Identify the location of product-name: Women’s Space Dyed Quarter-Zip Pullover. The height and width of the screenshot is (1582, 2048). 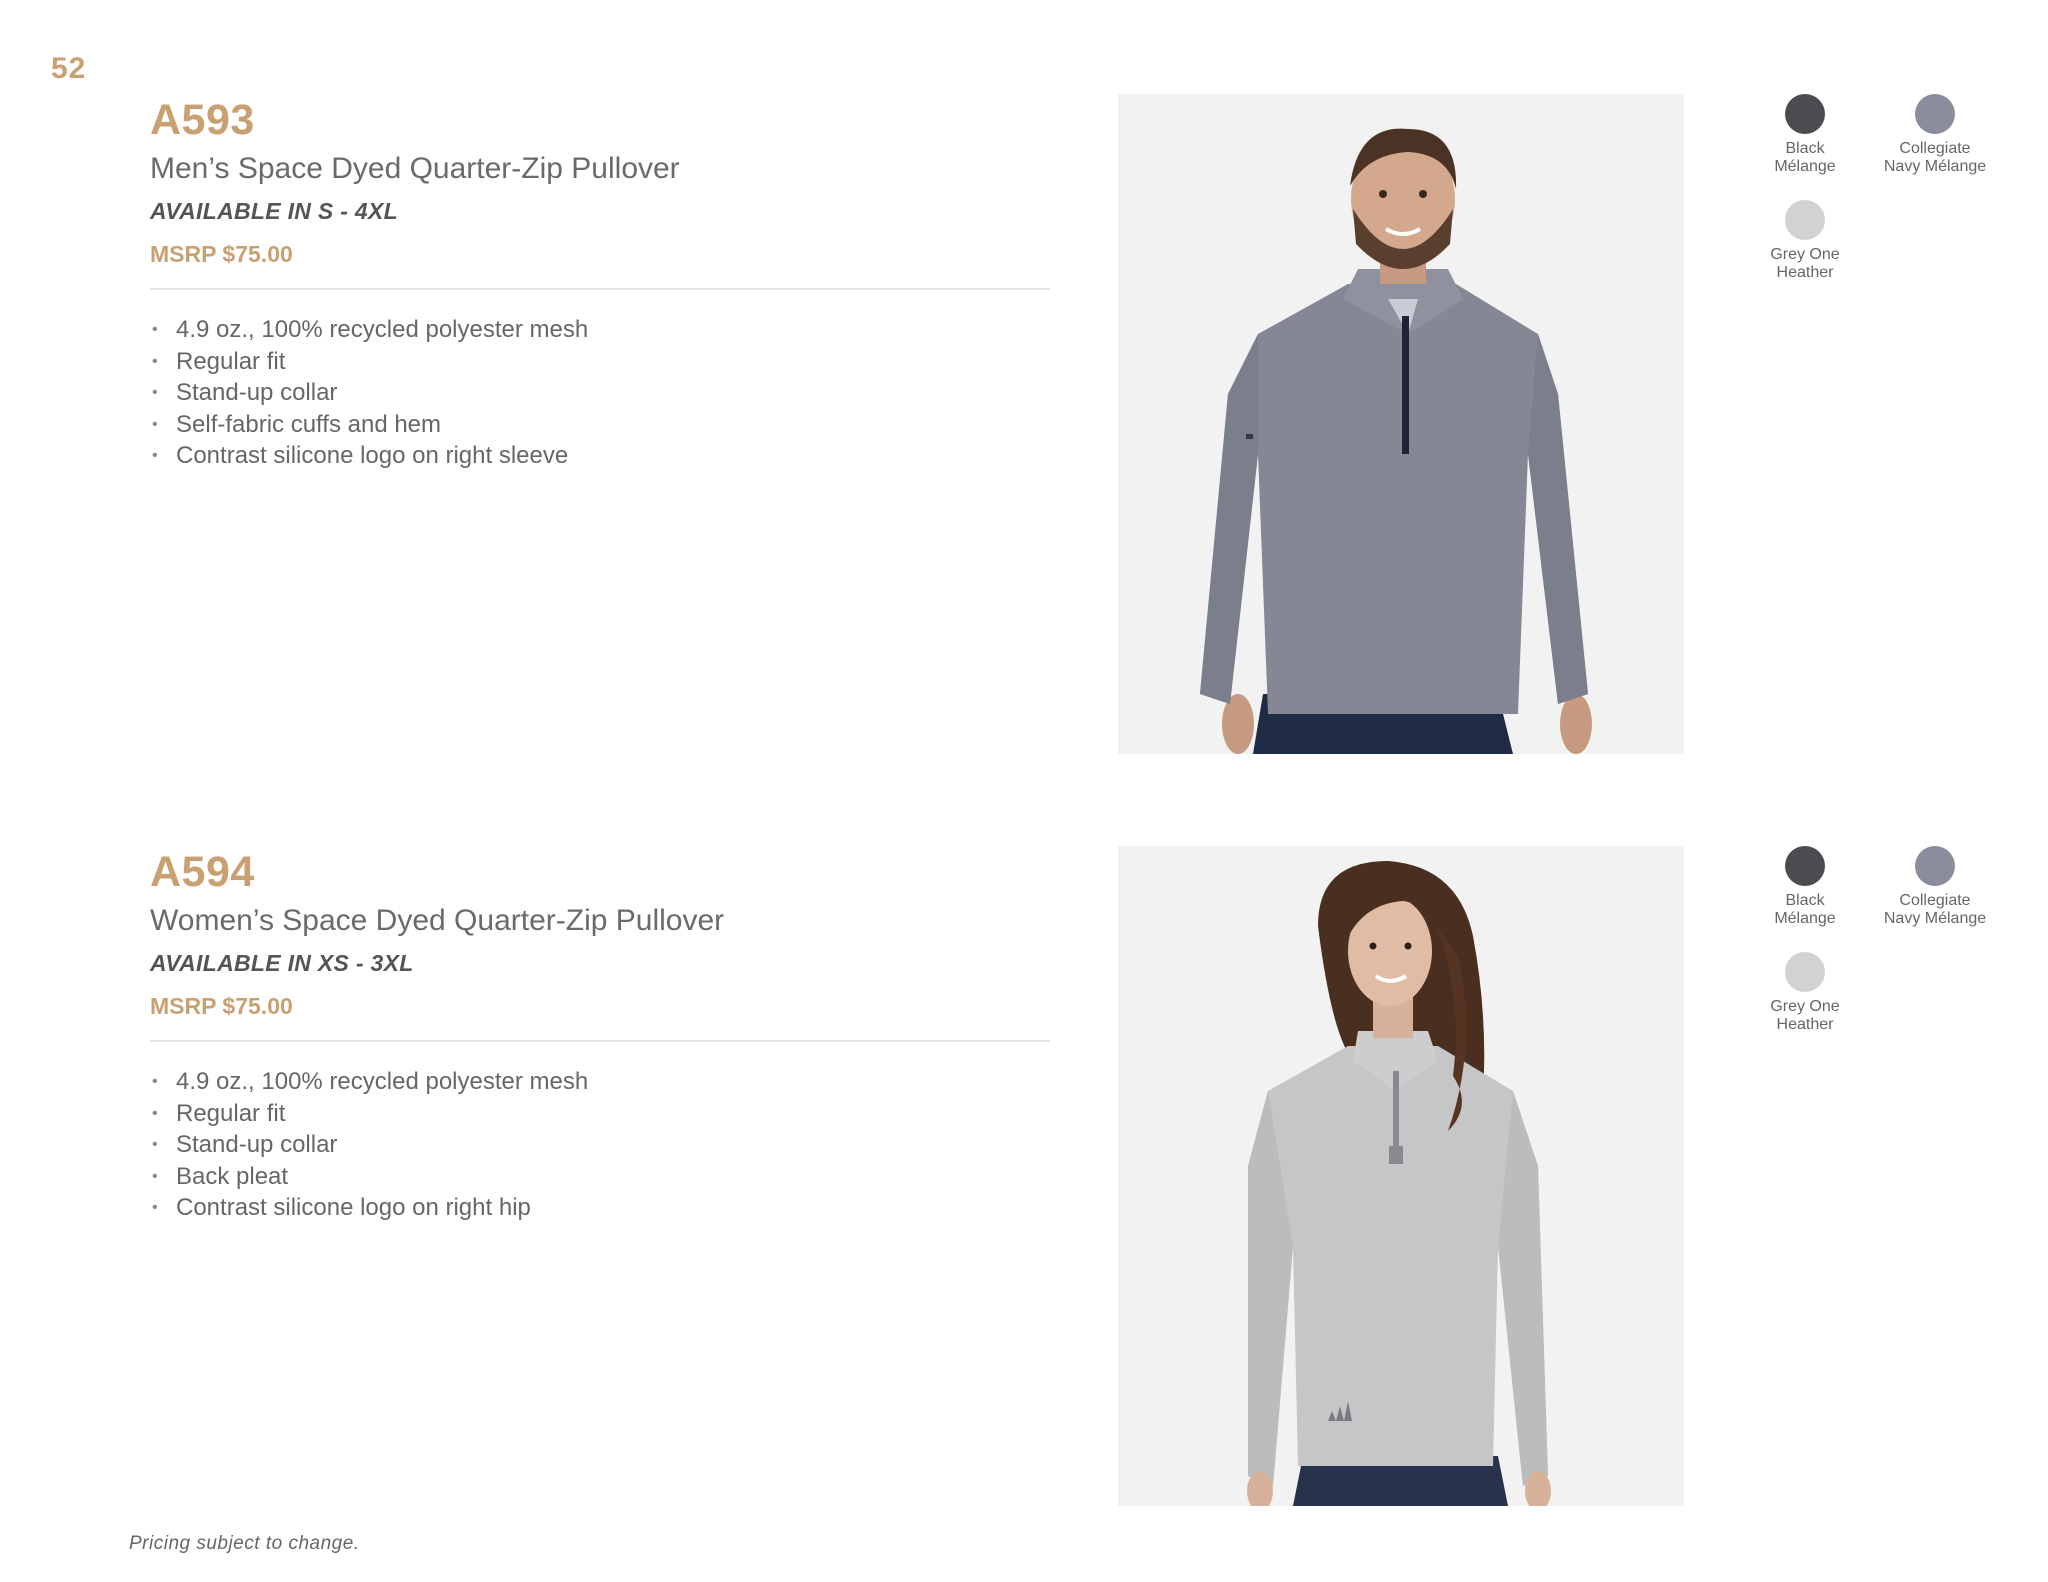
(437, 920).